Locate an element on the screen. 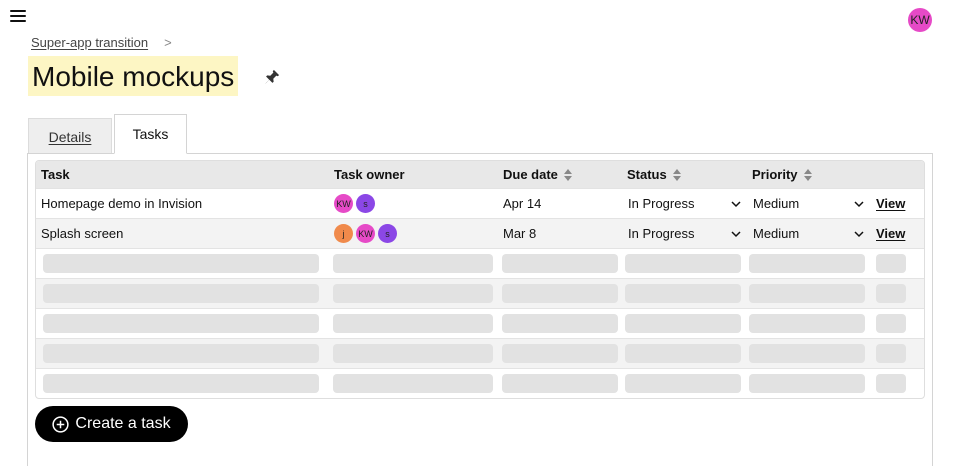 The image size is (960, 466). task-owners: j KW s is located at coordinates (365, 233).